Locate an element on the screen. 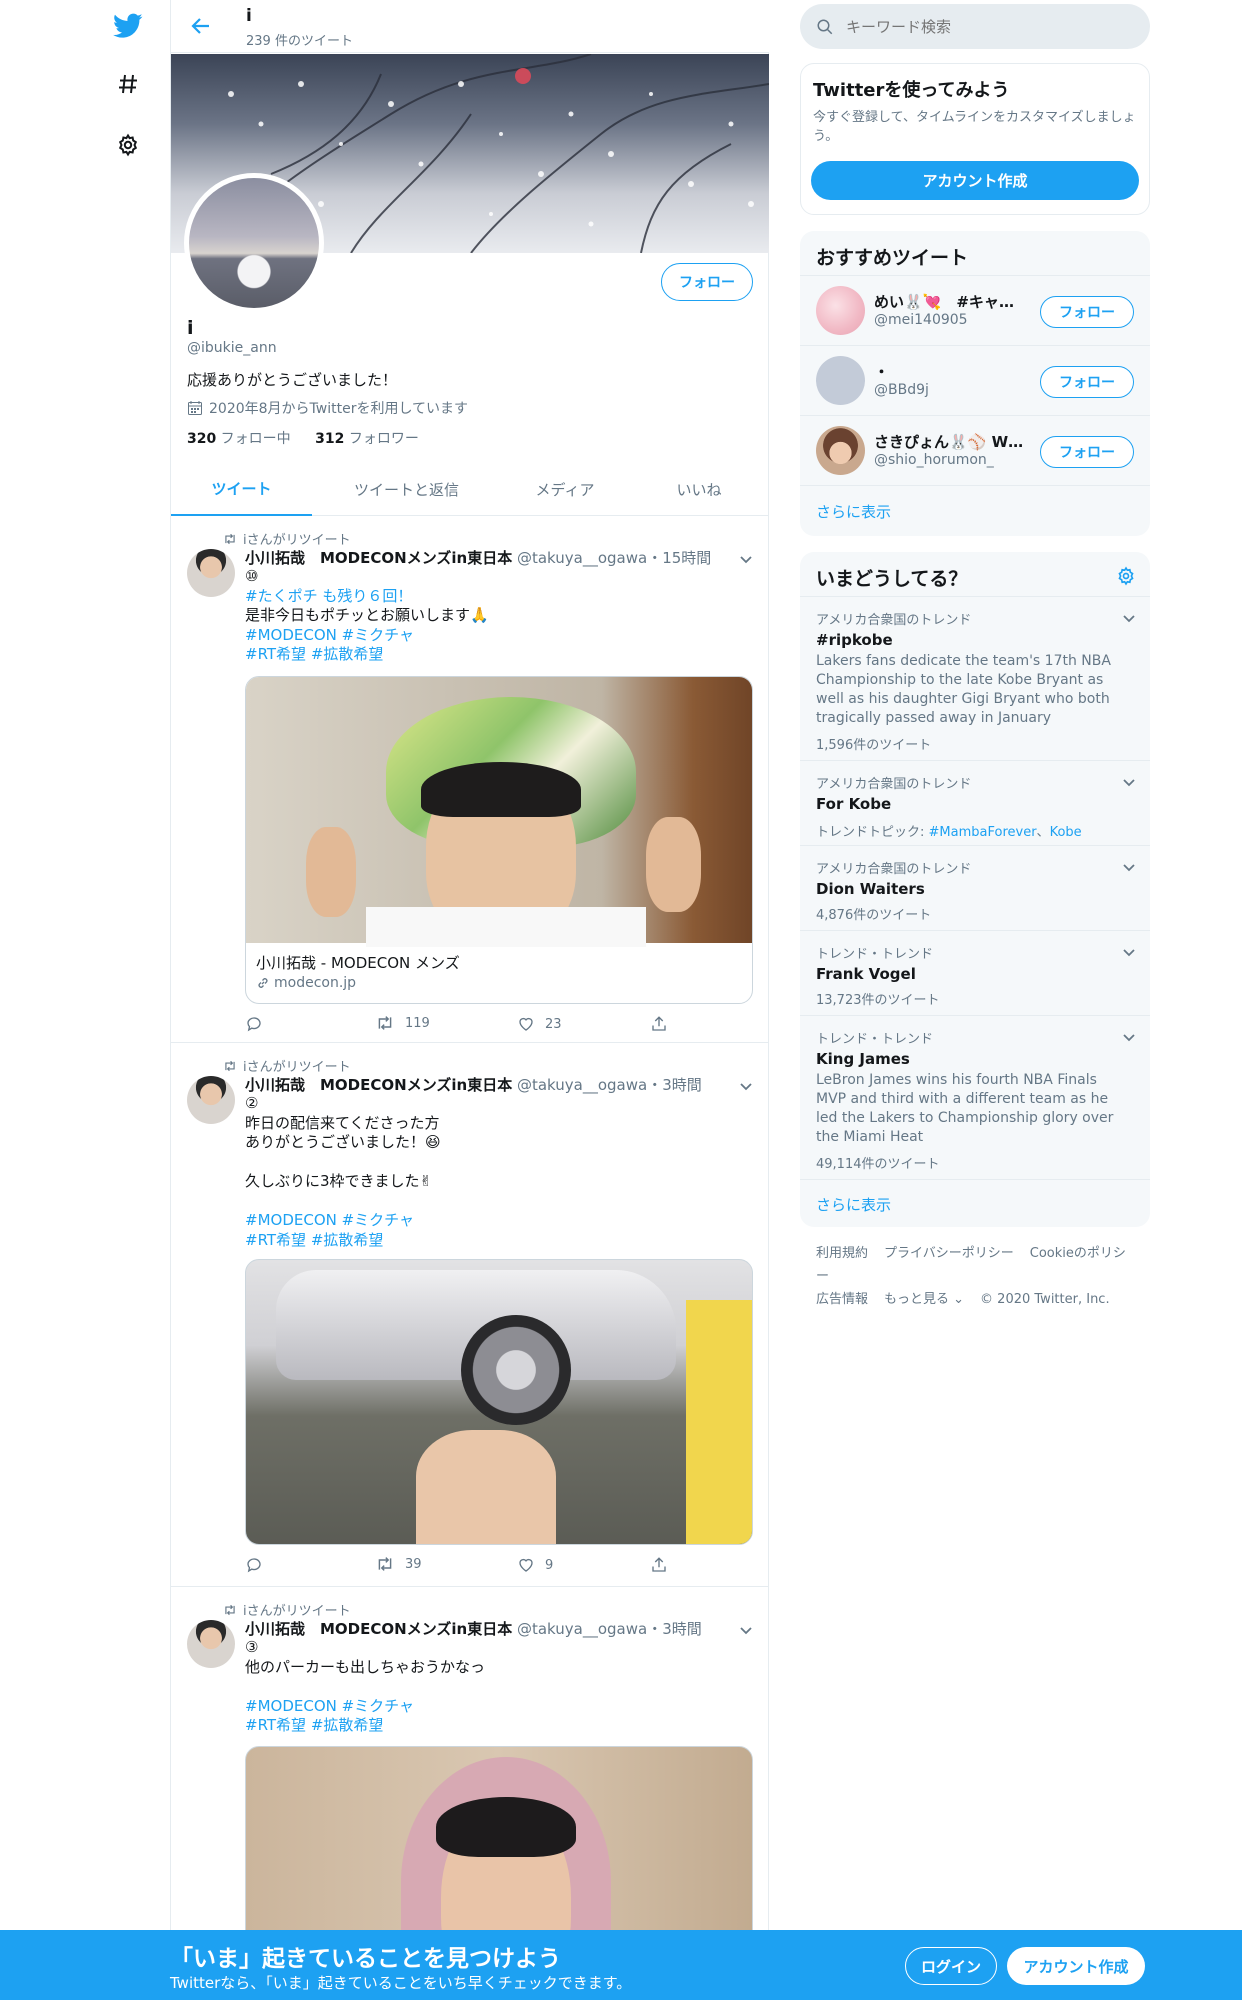 The width and height of the screenshot is (1242, 2000). trend-topic-link: #MambaForever is located at coordinates (983, 832).